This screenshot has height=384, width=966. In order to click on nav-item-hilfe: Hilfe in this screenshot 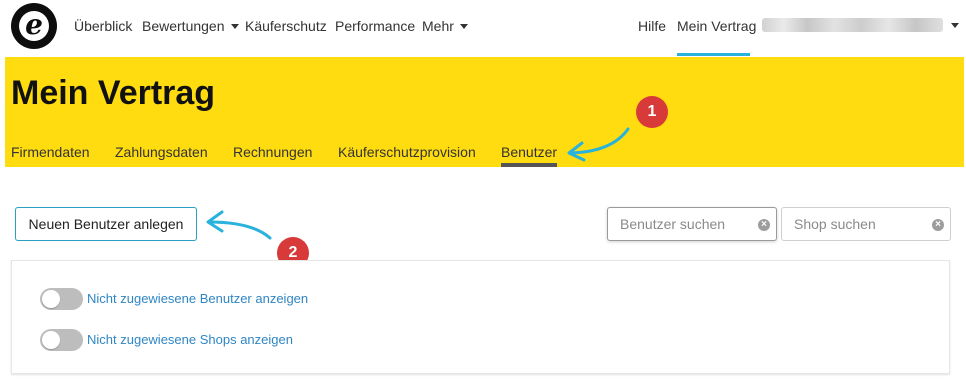, I will do `click(652, 26)`.